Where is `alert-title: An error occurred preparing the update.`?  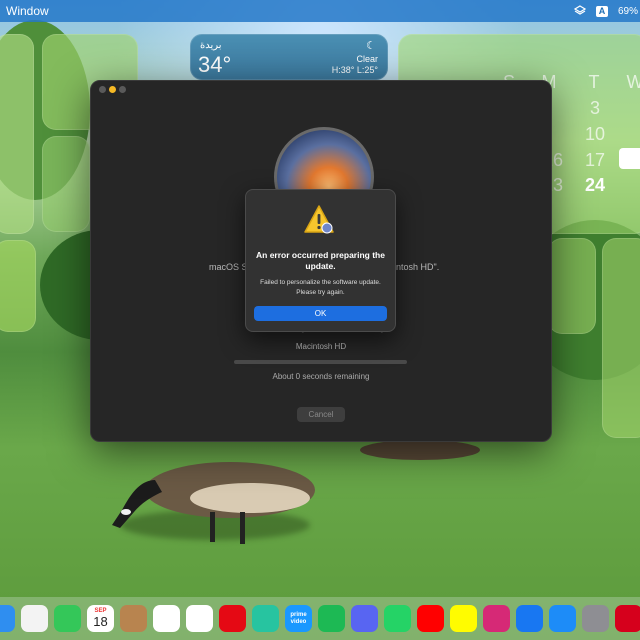 alert-title: An error occurred preparing the update. is located at coordinates (320, 260).